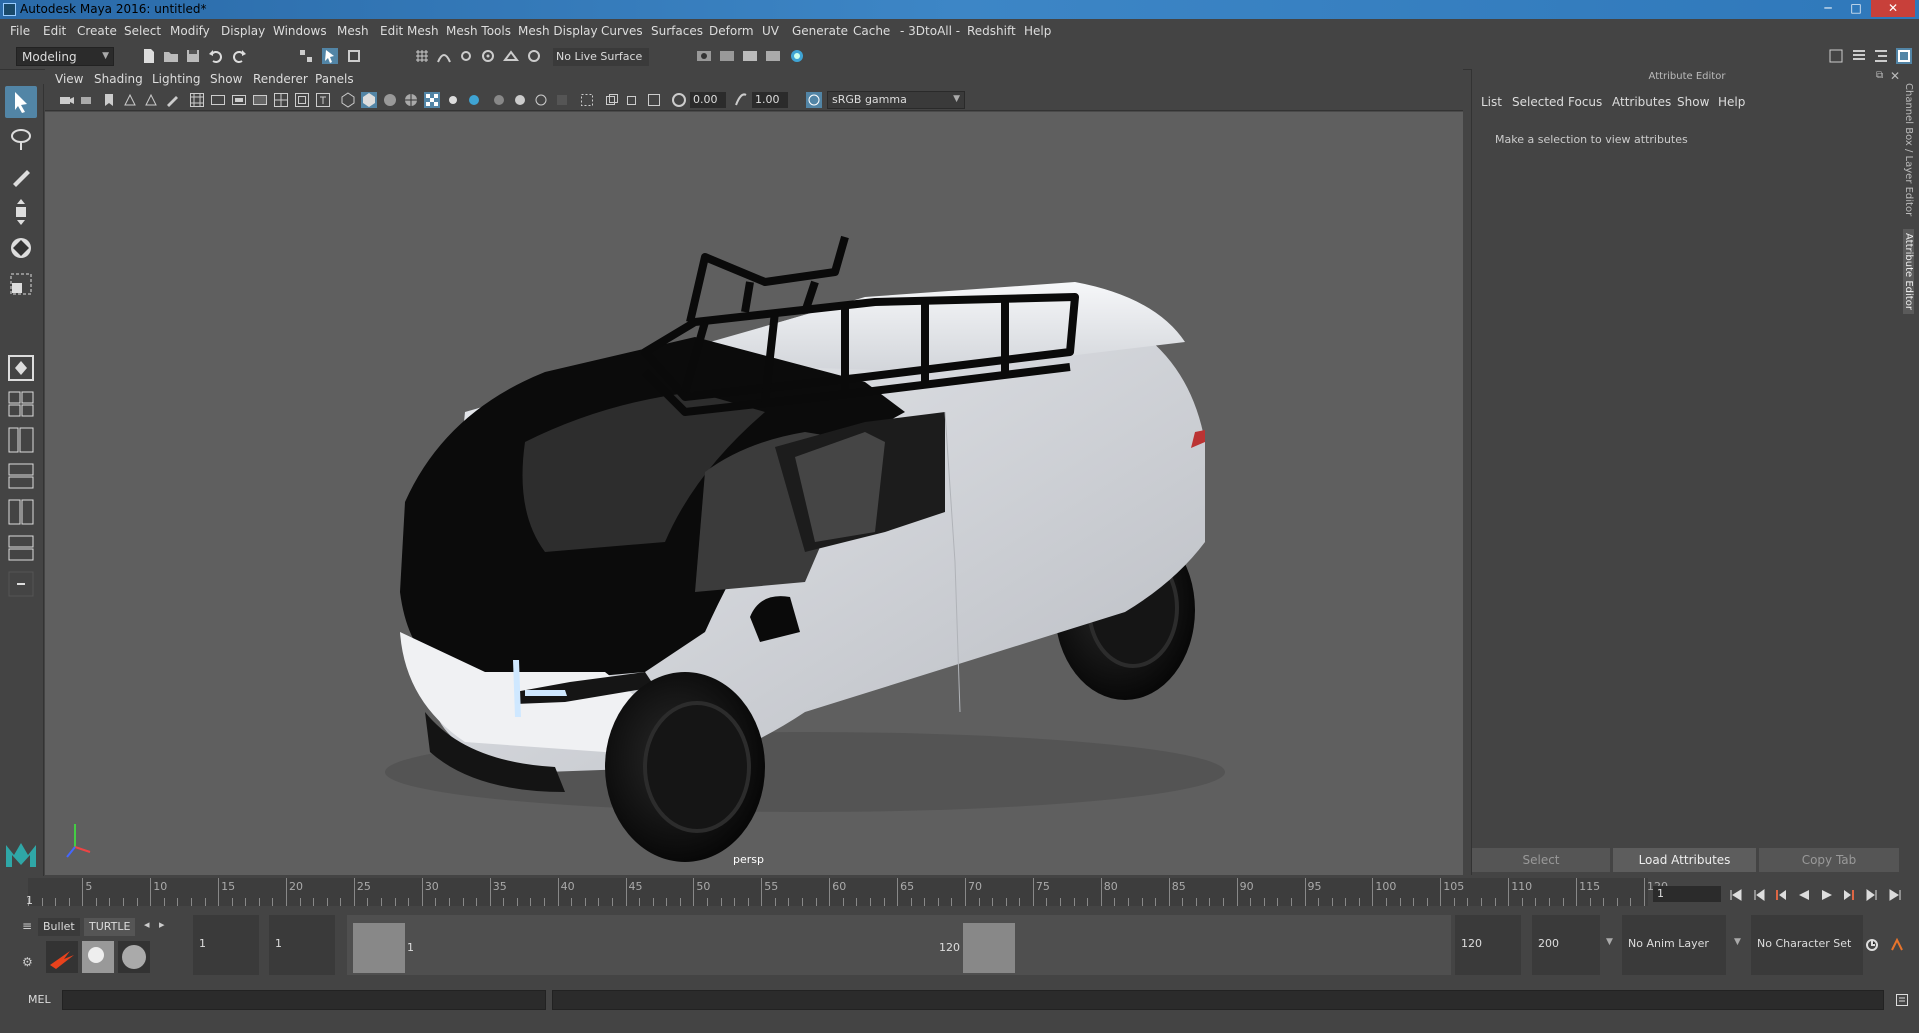 The image size is (1919, 1033). Describe the element at coordinates (409, 31) in the screenshot. I see `menu-edit-mesh: Edit Mesh` at that location.